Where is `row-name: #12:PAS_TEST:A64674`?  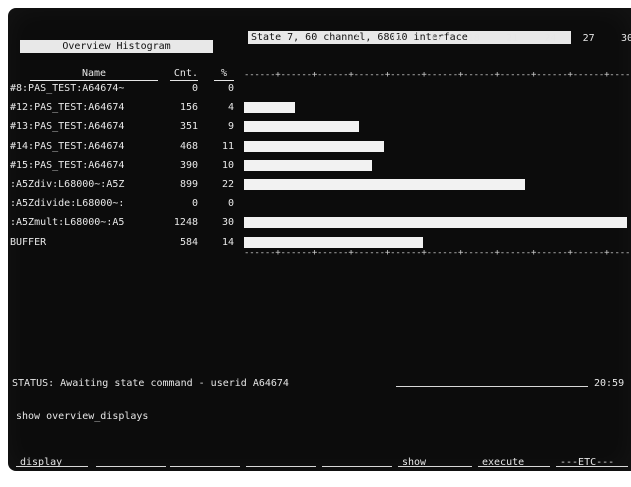
row-name: #12:PAS_TEST:A64674 is located at coordinates (67, 108).